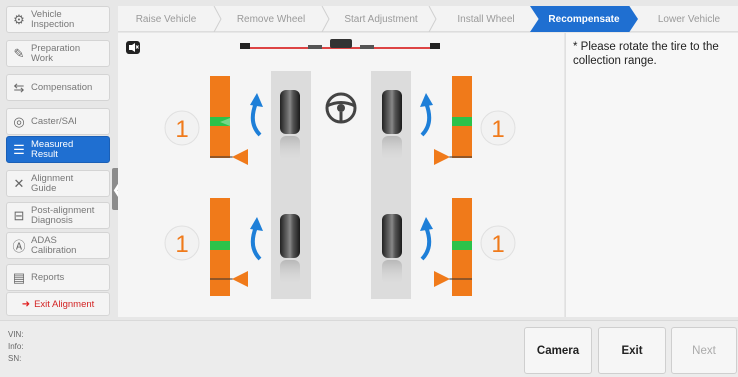 This screenshot has width=738, height=377. What do you see at coordinates (290, 125) in the screenshot?
I see `front-left-tire` at bounding box center [290, 125].